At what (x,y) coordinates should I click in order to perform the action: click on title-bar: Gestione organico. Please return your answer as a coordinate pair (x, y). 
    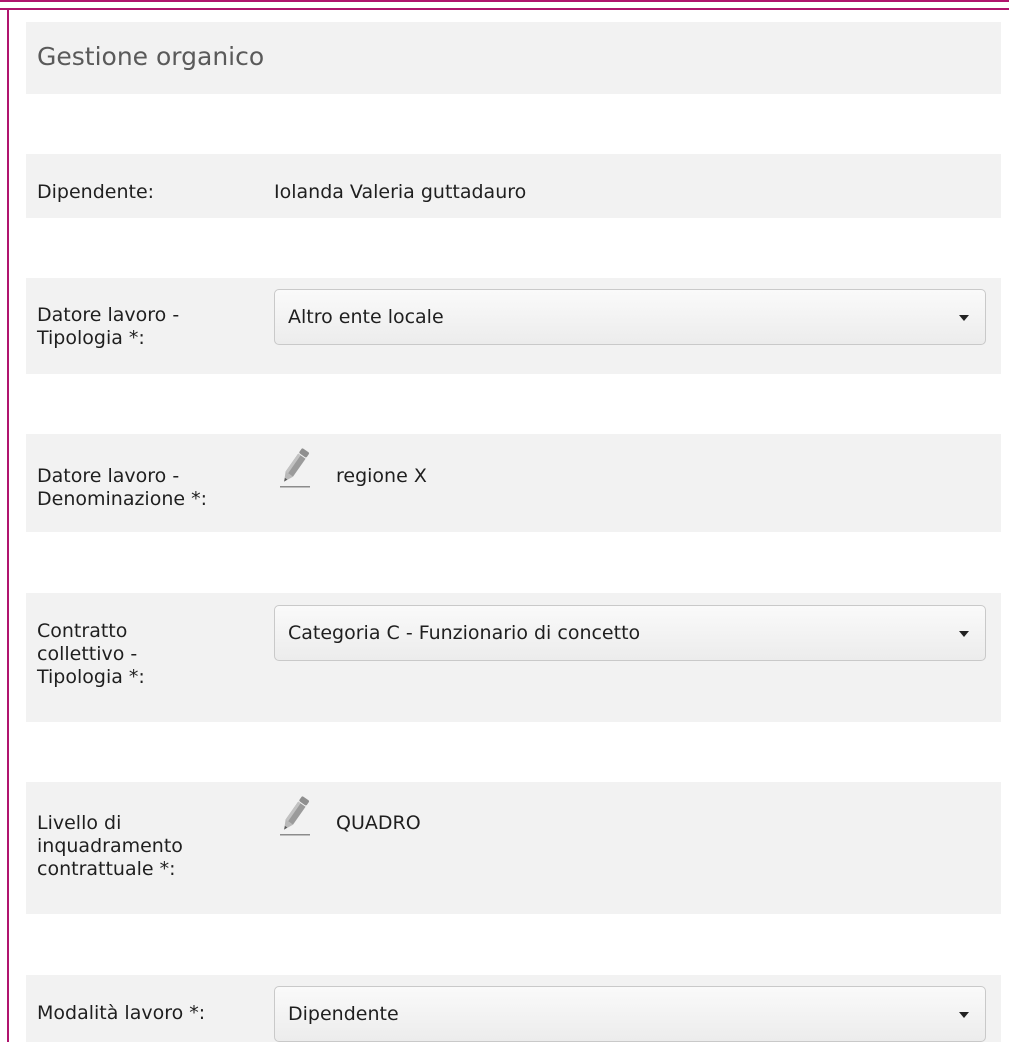
    Looking at the image, I should click on (513, 58).